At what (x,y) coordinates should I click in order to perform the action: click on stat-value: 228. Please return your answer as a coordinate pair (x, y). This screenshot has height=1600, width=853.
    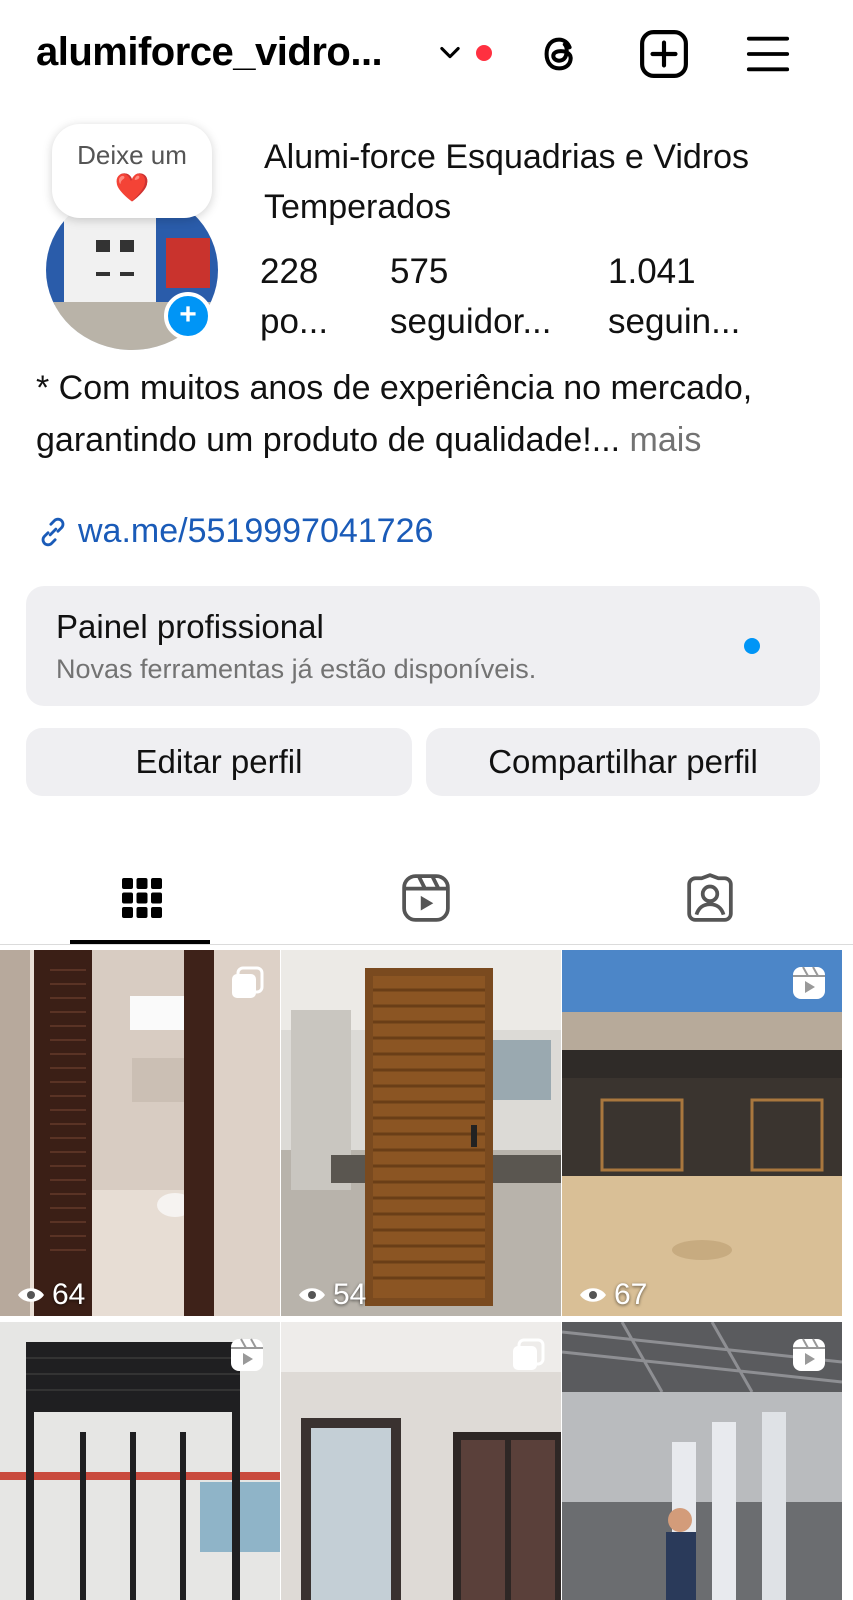
    Looking at the image, I should click on (289, 271).